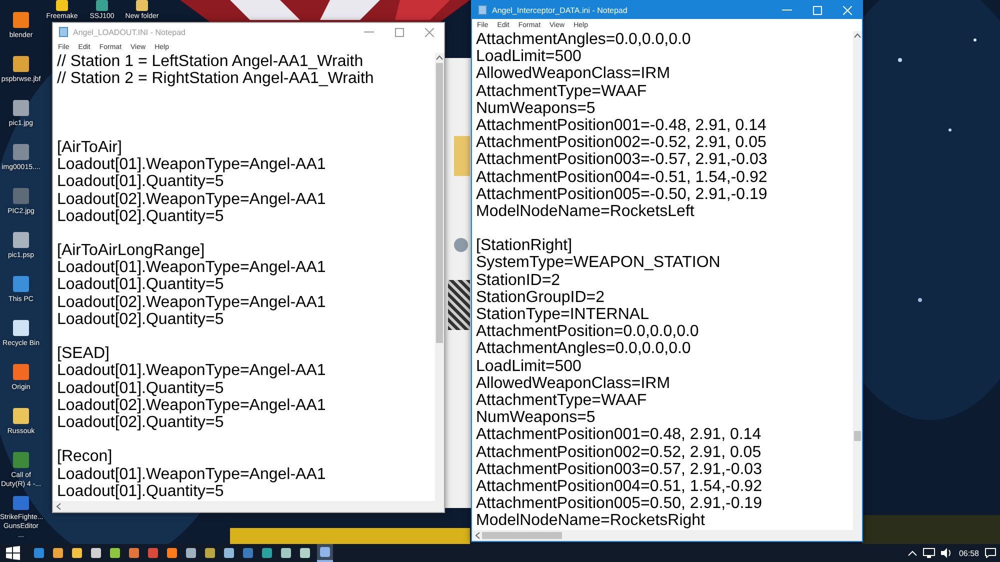 The image size is (1000, 562). What do you see at coordinates (622, 194) in the screenshot?
I see `text-line: AttachmentPosition005=-0.50, 2.91,-0.19` at bounding box center [622, 194].